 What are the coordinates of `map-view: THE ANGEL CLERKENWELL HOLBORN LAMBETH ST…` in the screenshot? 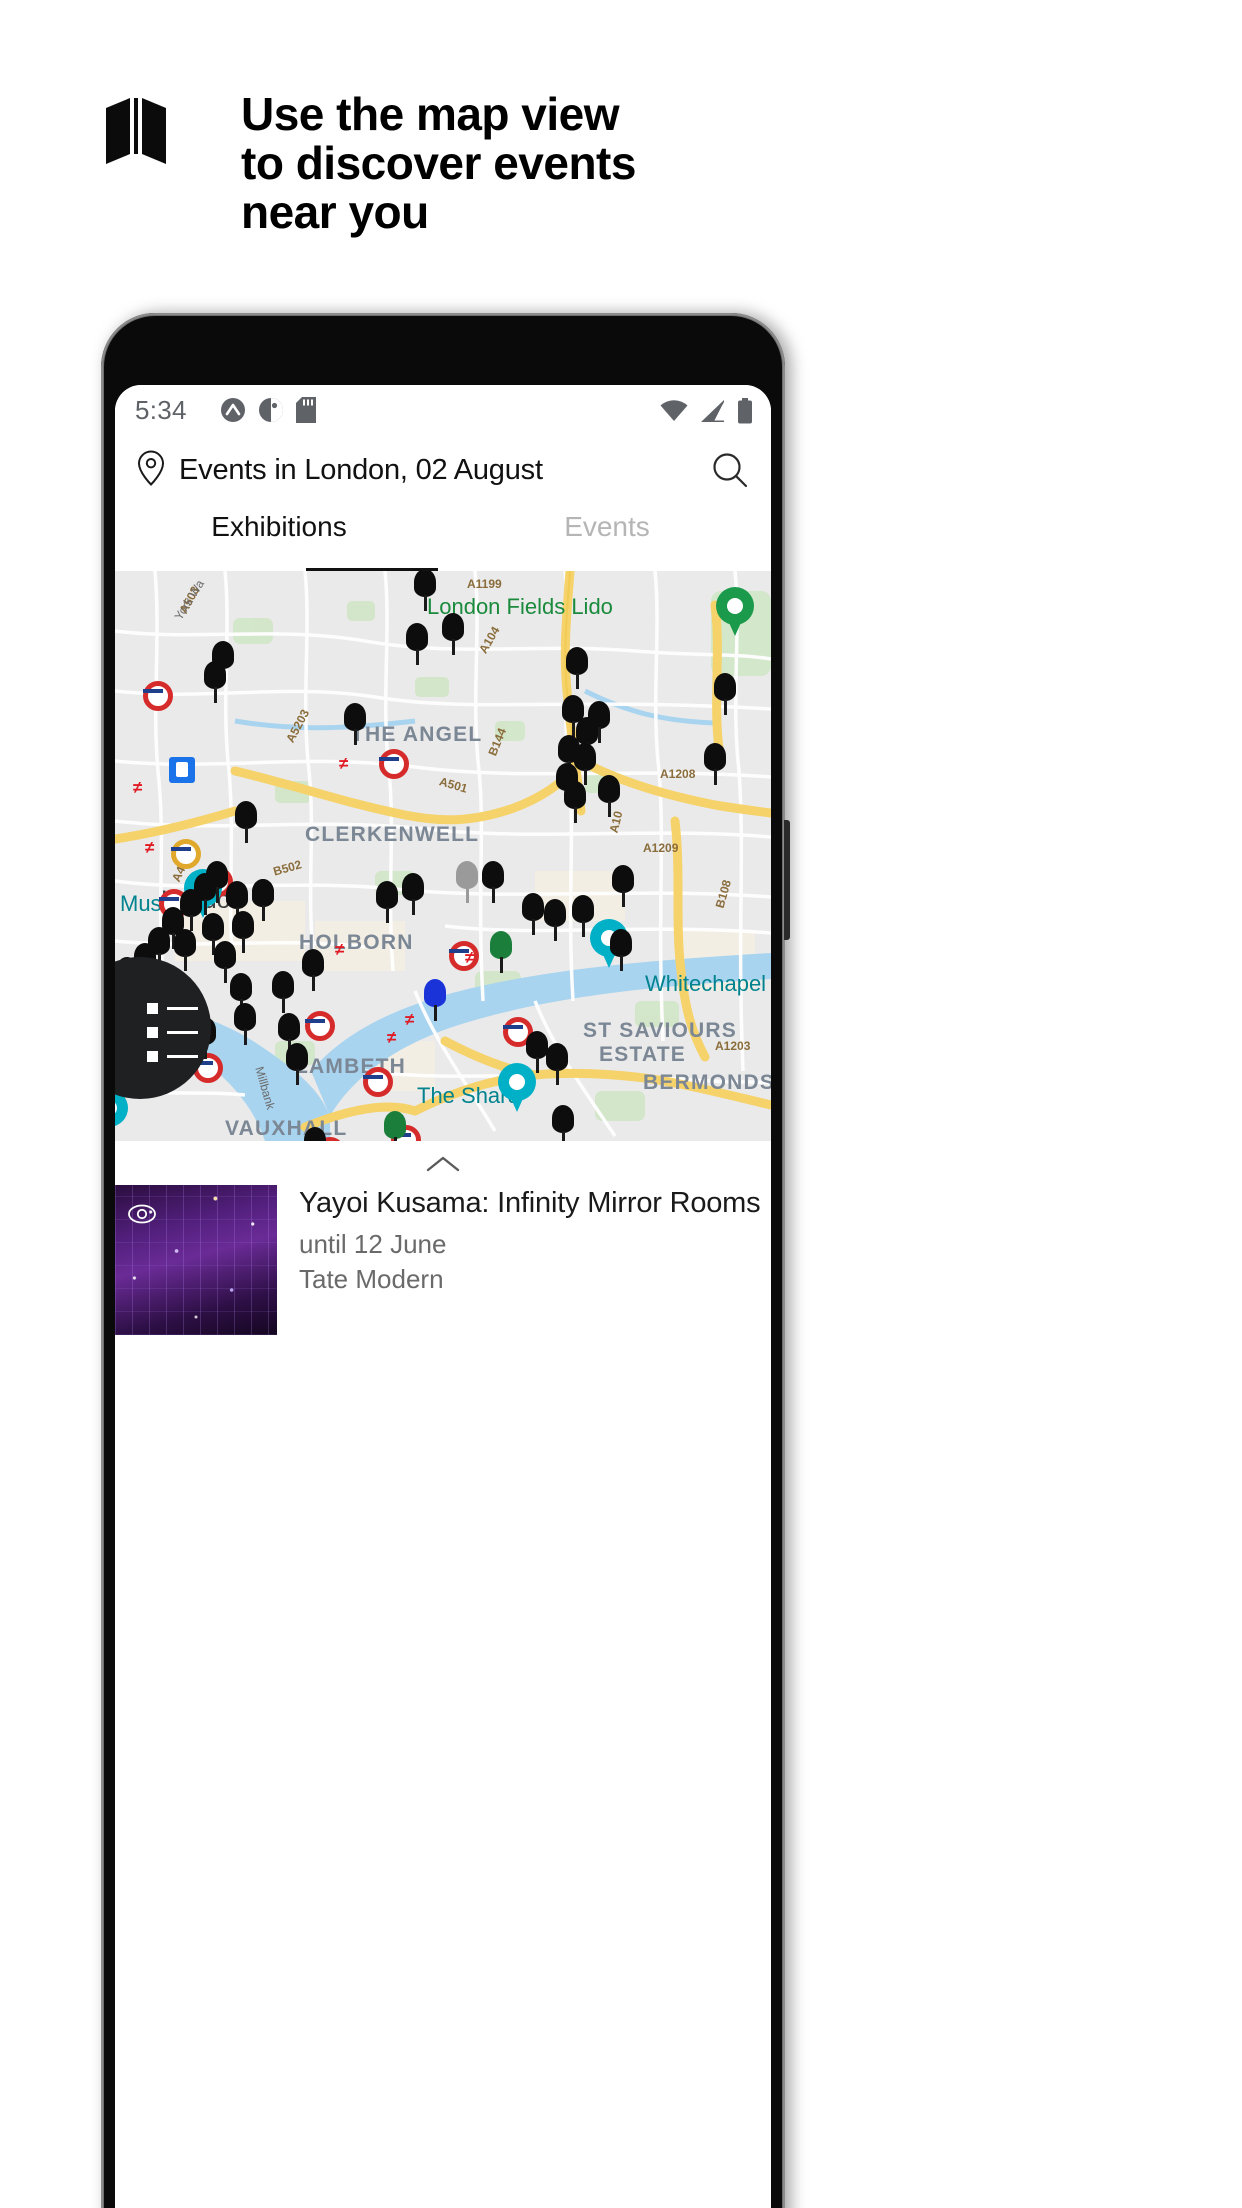 It's located at (443, 856).